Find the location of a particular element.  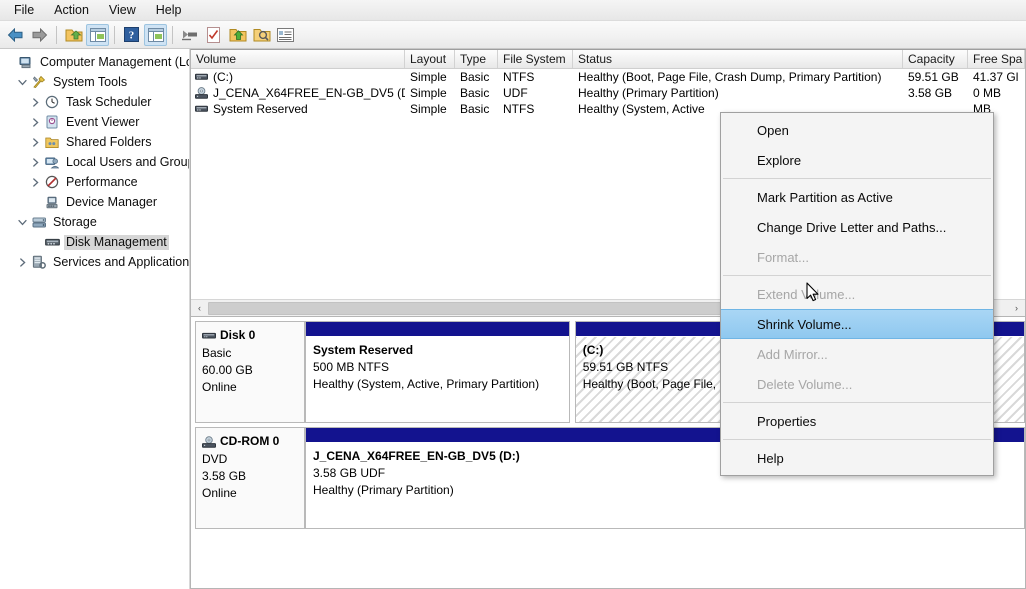

menu-item-help: Help is located at coordinates (169, 10).